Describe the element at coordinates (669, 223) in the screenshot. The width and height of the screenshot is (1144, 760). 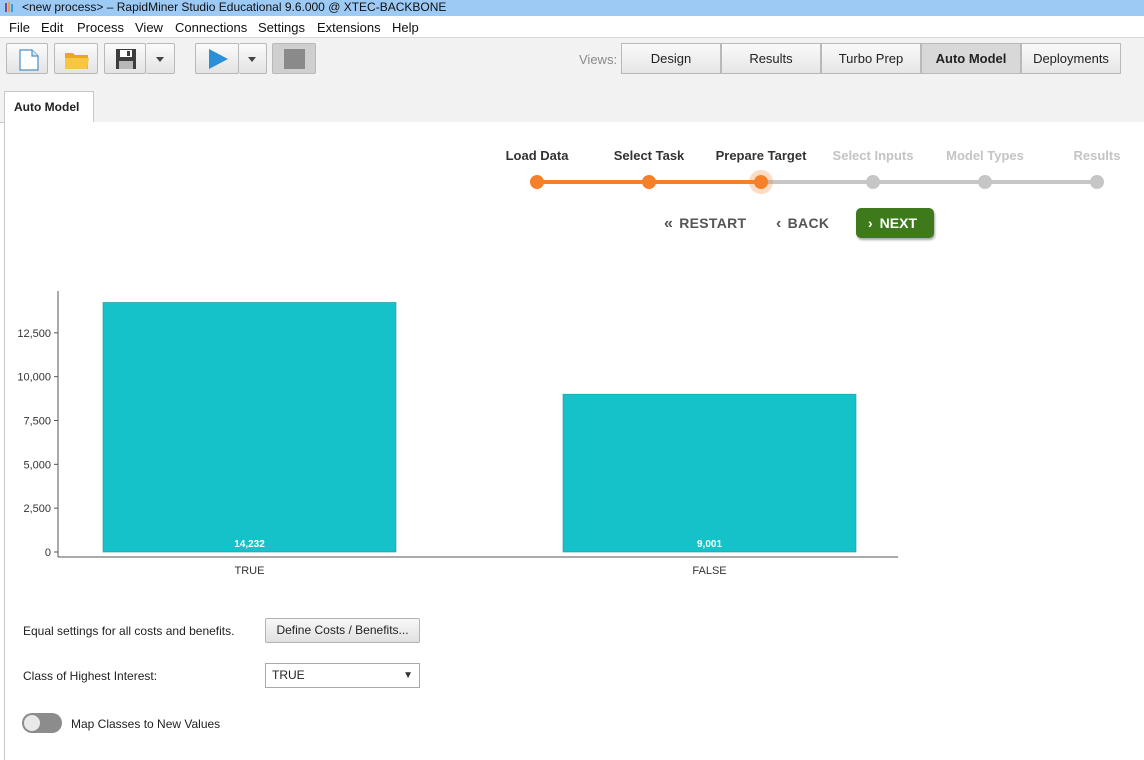
I see `double-chevron-left-icon: «` at that location.